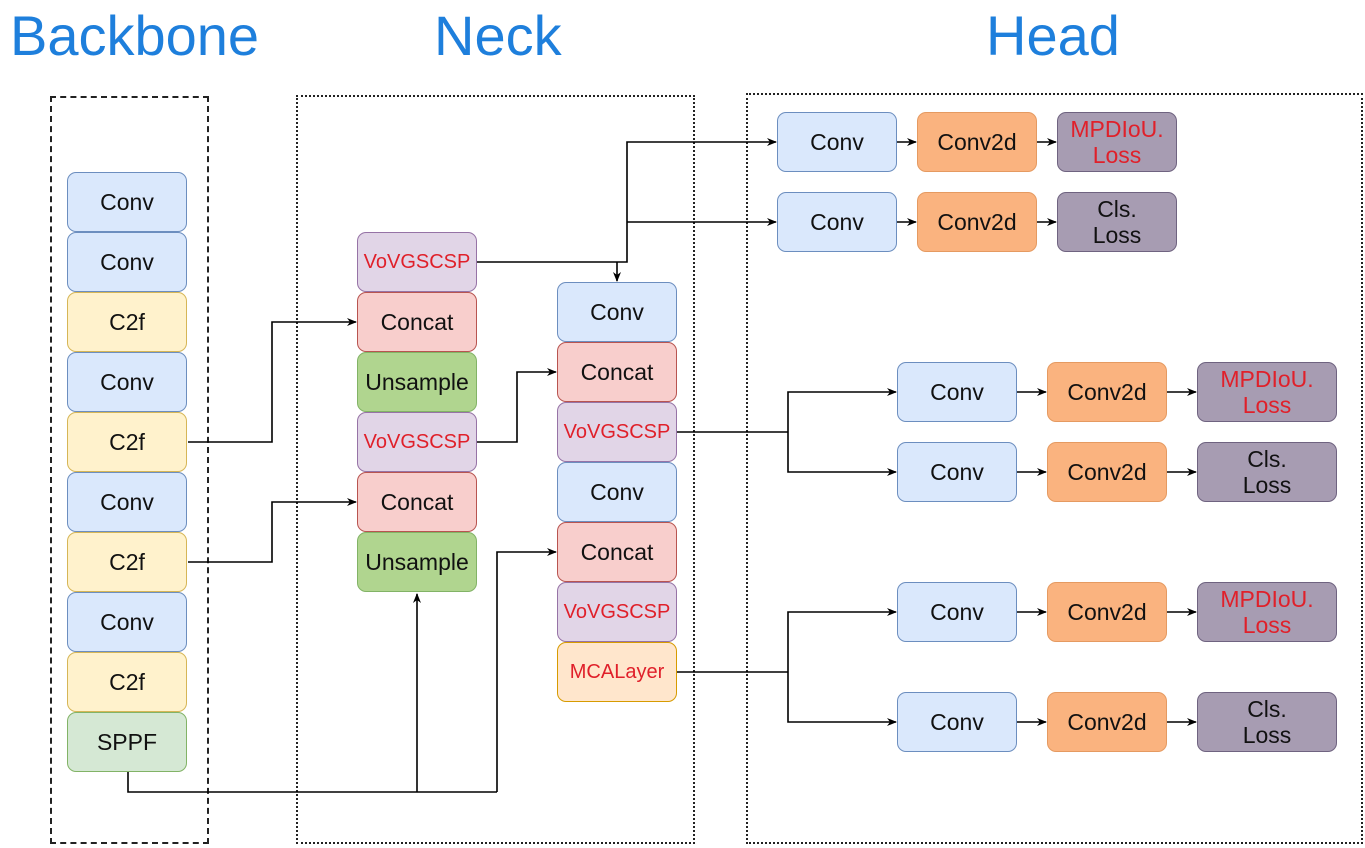 Image resolution: width=1365 pixels, height=848 pixels. What do you see at coordinates (127, 202) in the screenshot?
I see `backbone-conv-1: Conv` at bounding box center [127, 202].